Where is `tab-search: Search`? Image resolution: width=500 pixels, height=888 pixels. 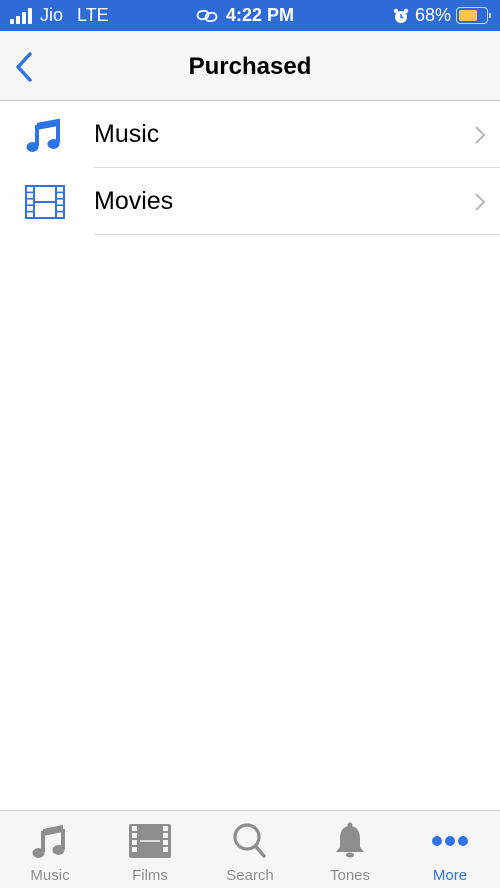
tab-search: Search is located at coordinates (250, 849).